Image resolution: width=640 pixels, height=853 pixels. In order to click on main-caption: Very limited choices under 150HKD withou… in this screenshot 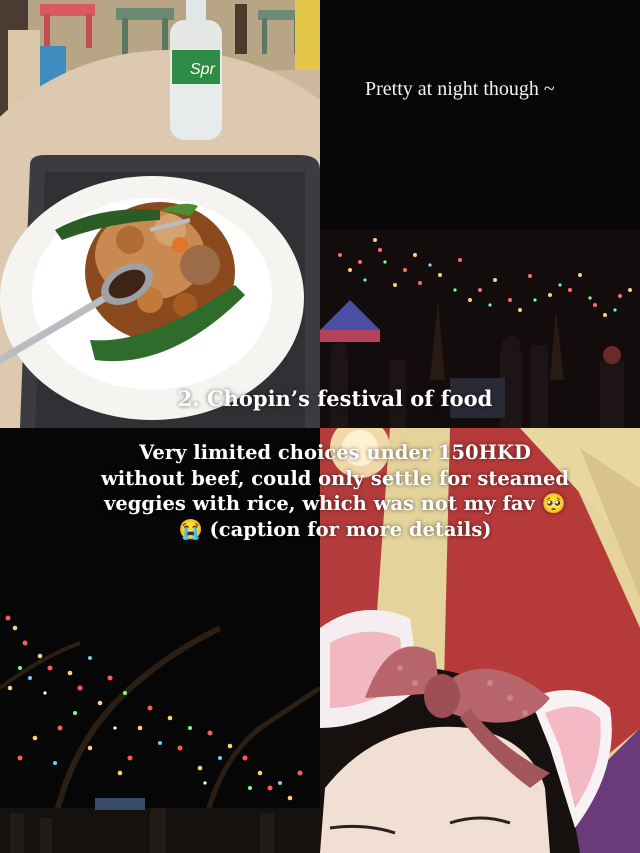, I will do `click(335, 491)`.